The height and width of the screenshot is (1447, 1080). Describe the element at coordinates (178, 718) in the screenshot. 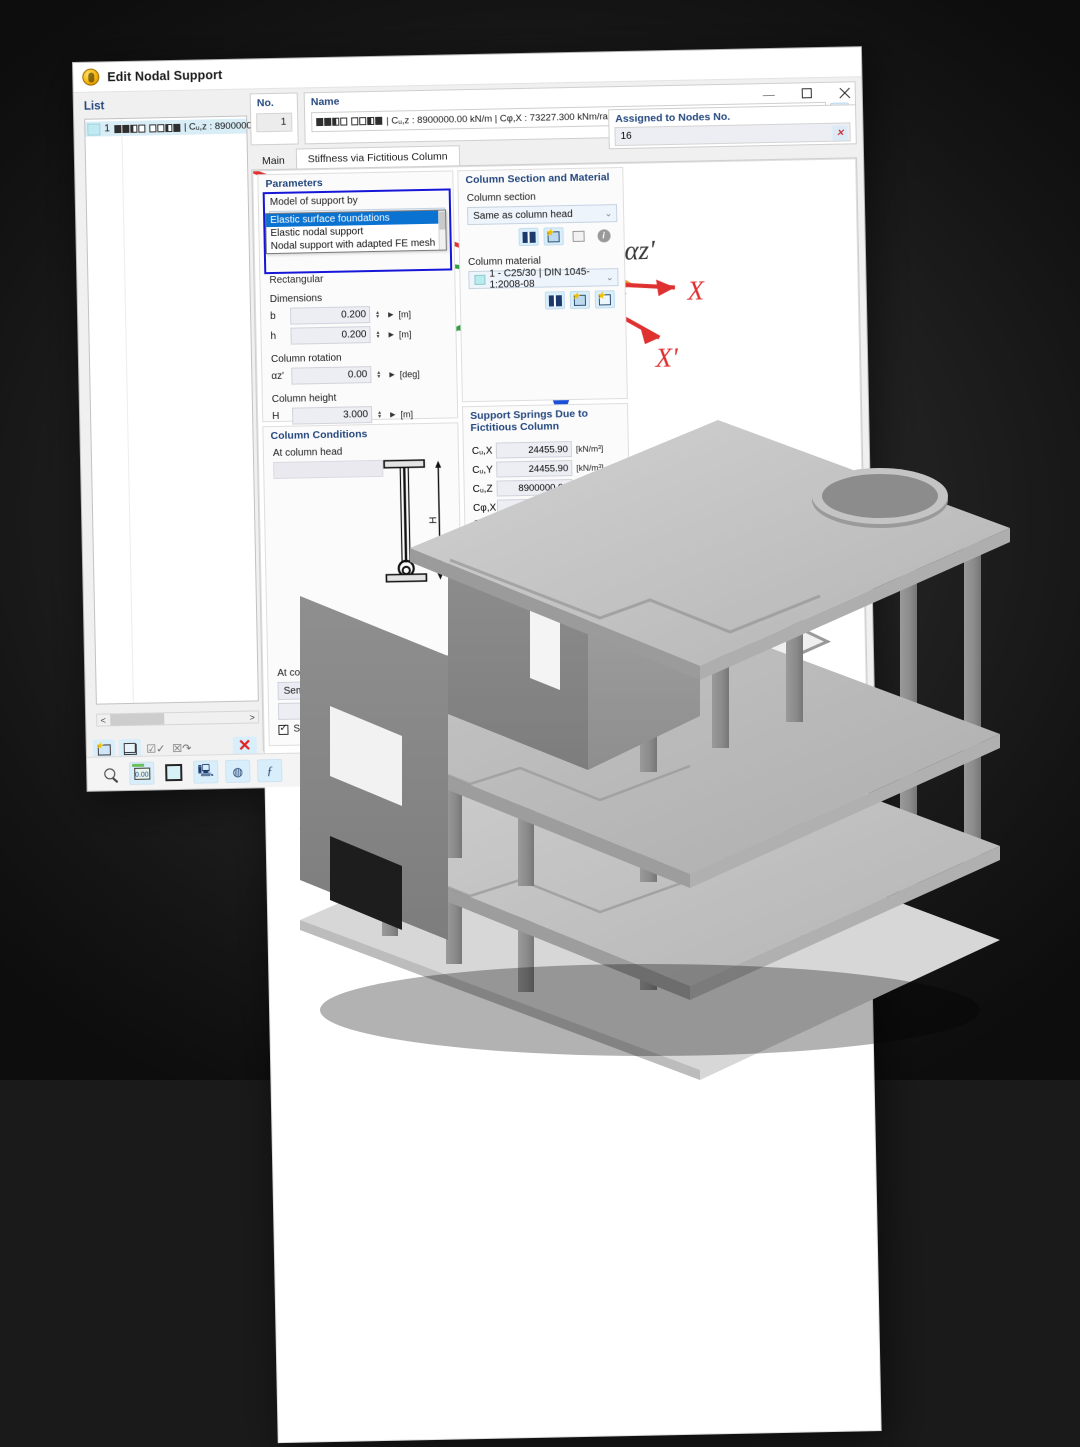

I see `list-horizontal-scrollbar: < >` at that location.